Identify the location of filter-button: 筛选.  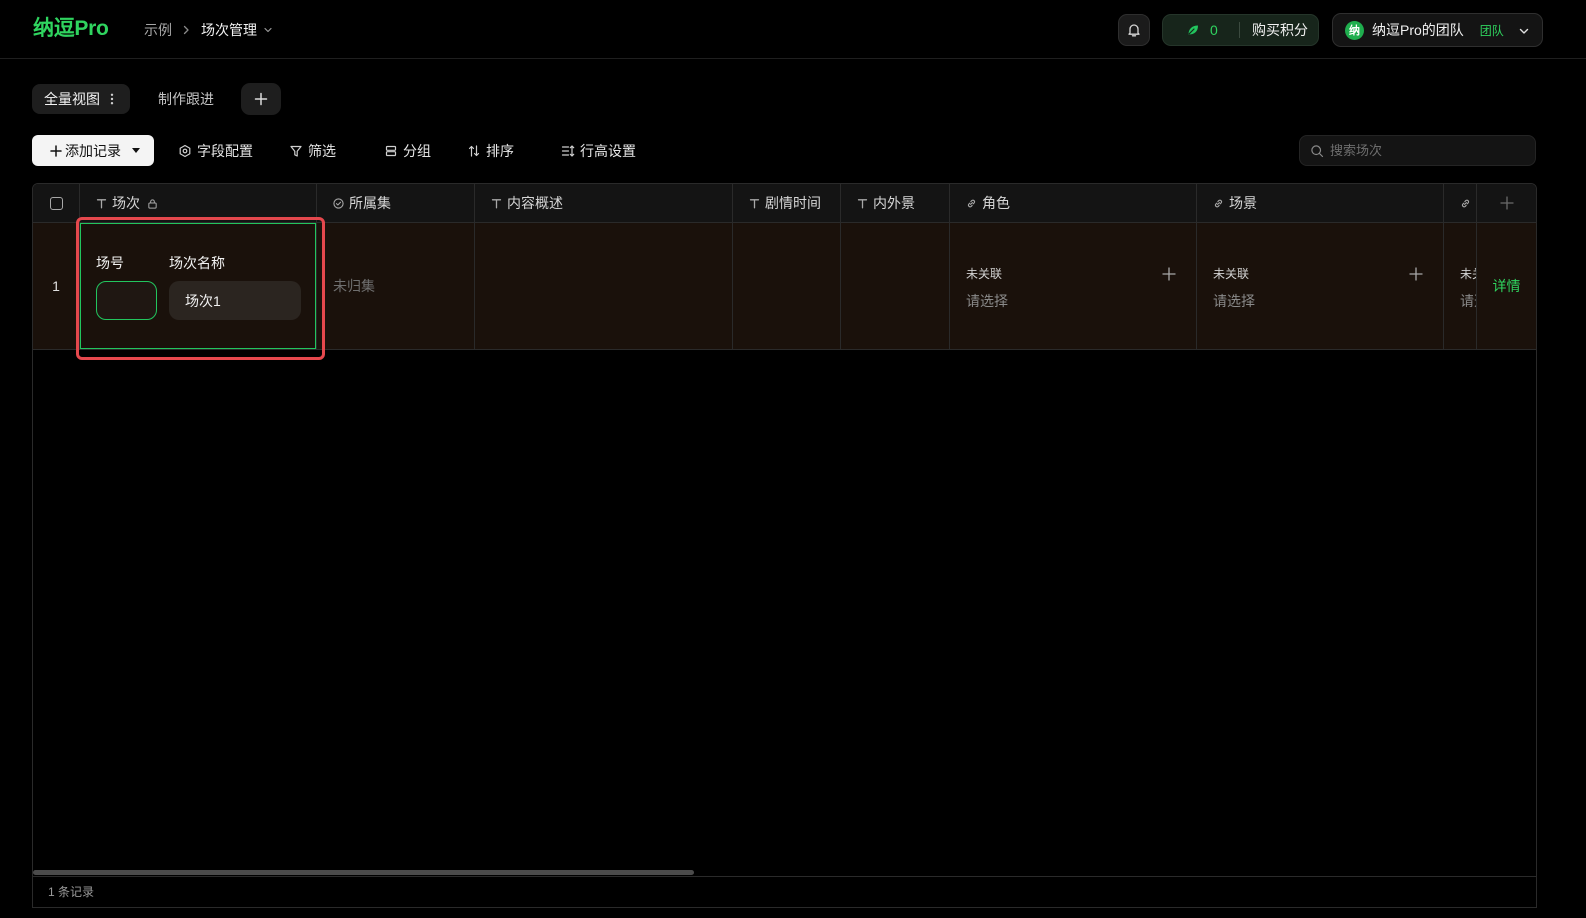
(312, 150).